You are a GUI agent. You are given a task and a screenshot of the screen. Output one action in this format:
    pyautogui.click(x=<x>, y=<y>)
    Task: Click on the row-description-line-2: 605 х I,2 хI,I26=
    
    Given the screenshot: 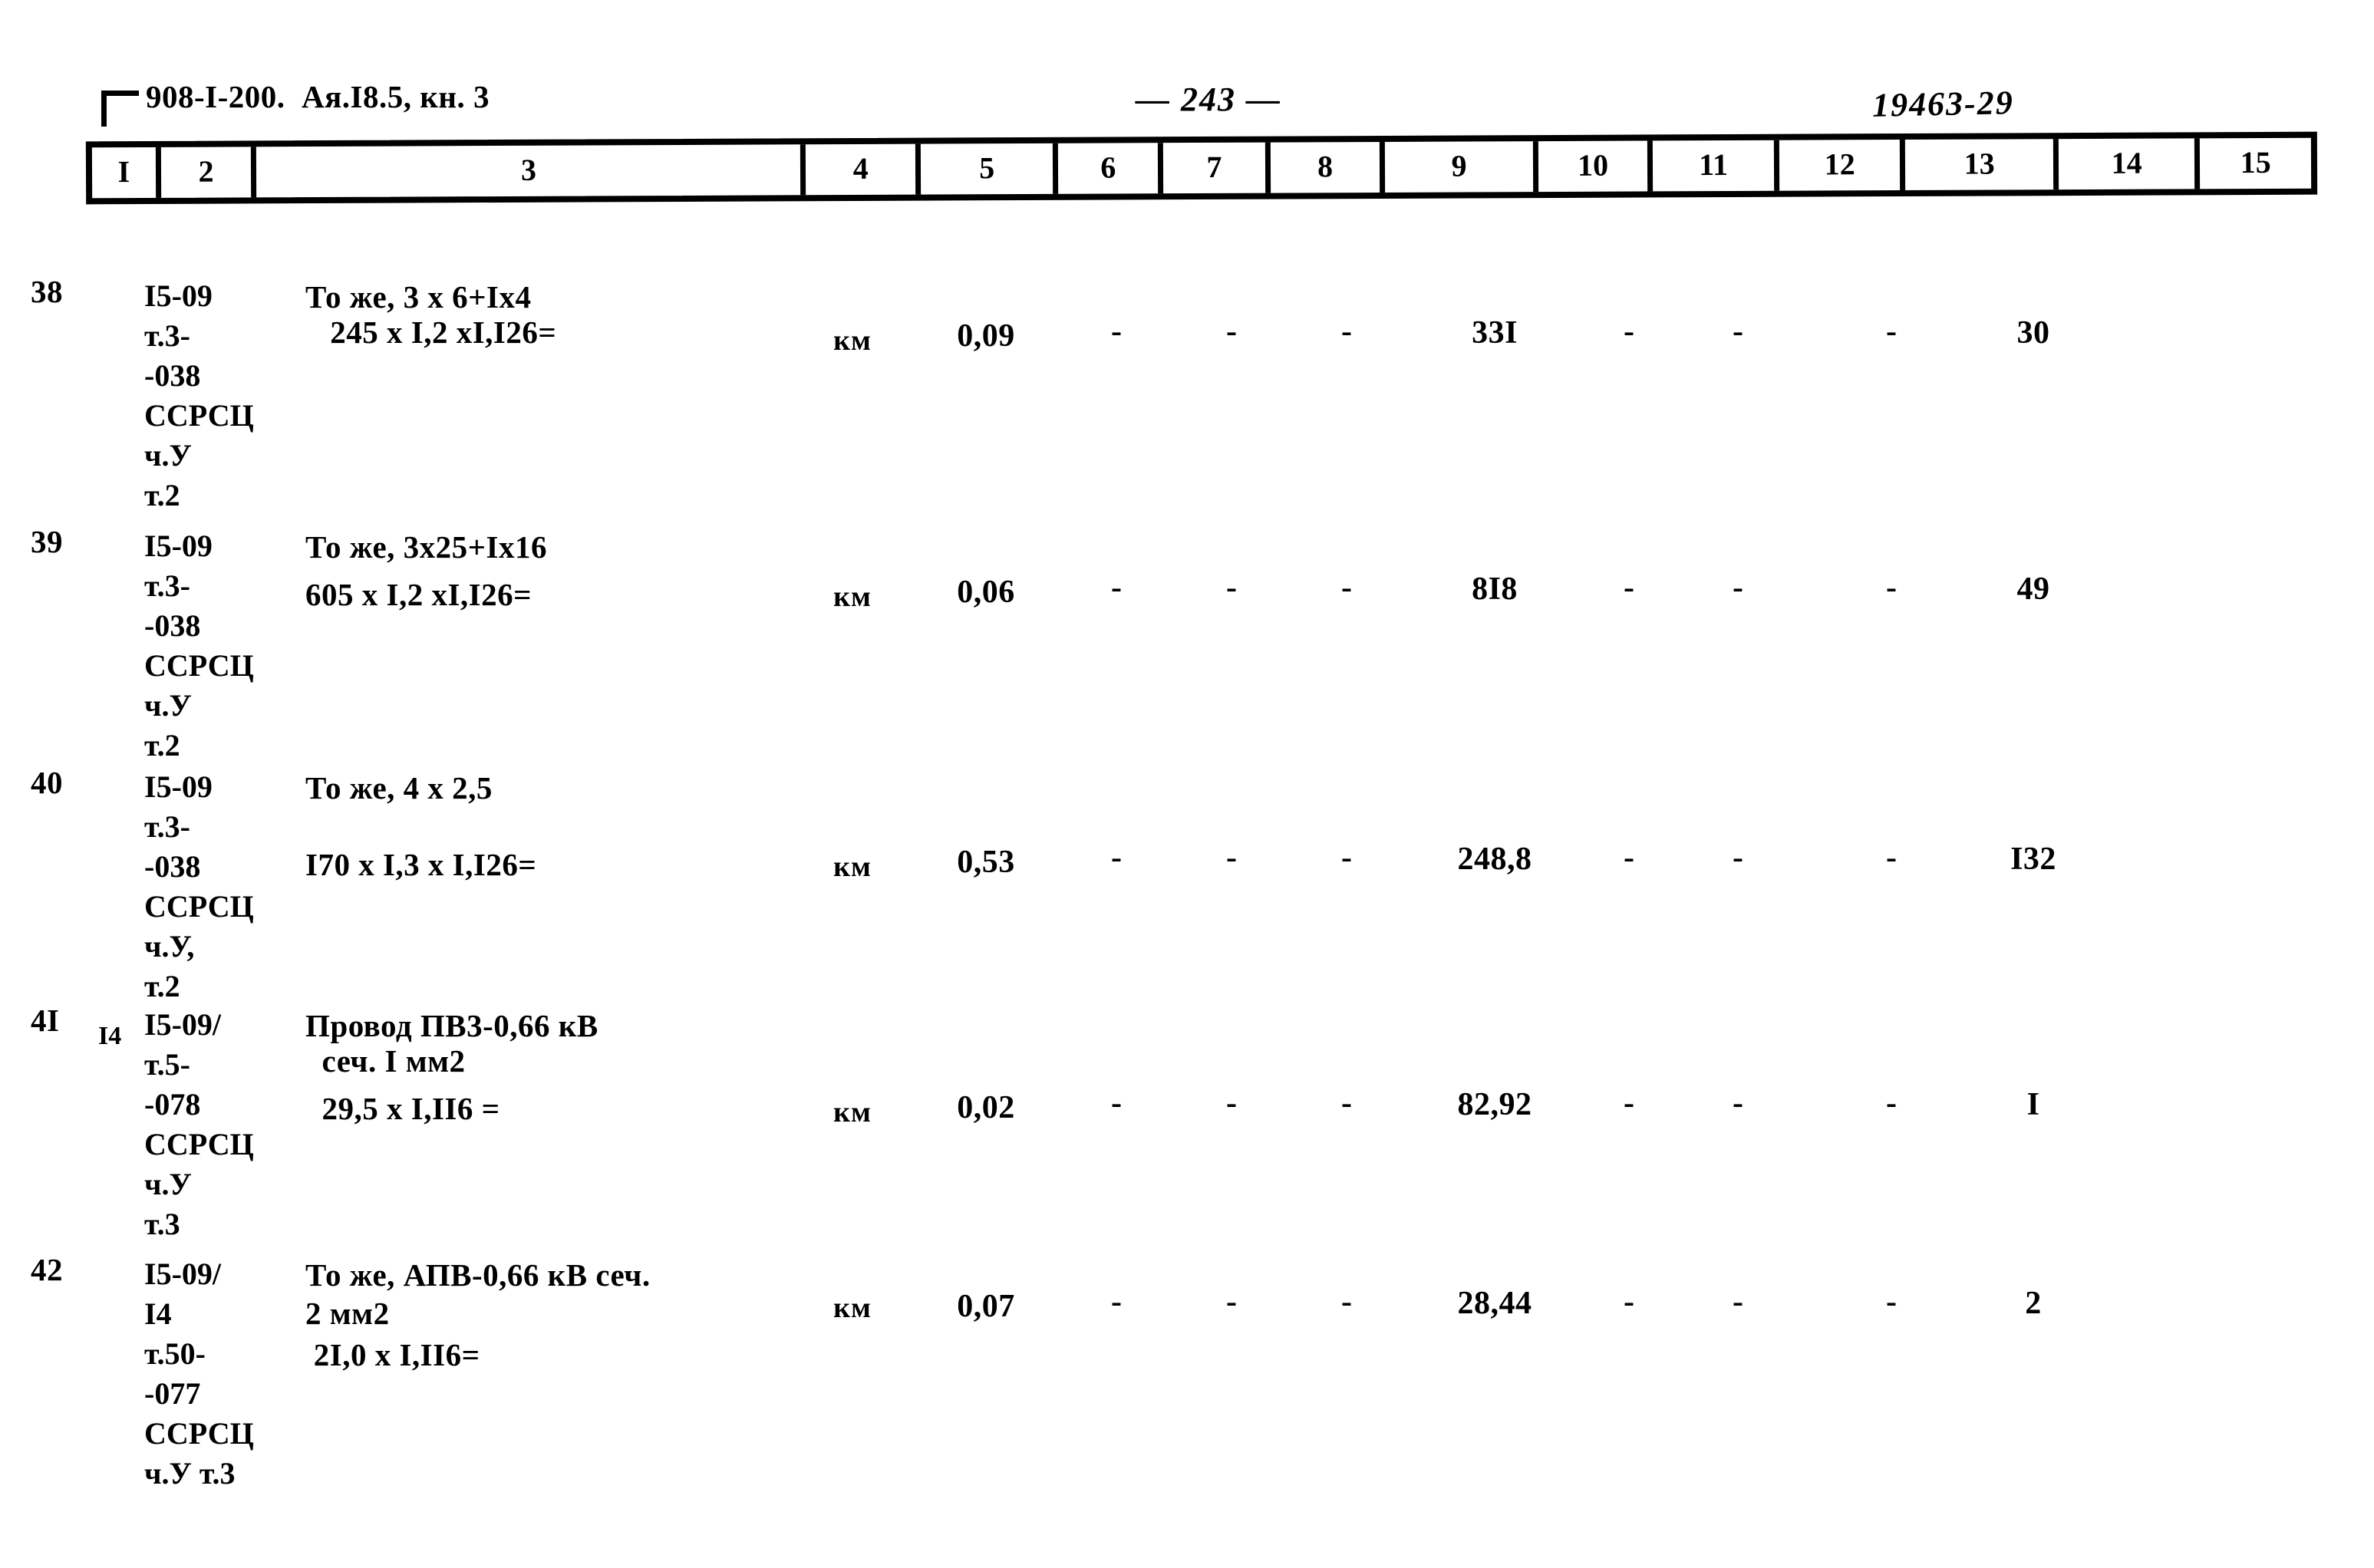 What is the action you would take?
    pyautogui.click(x=419, y=594)
    